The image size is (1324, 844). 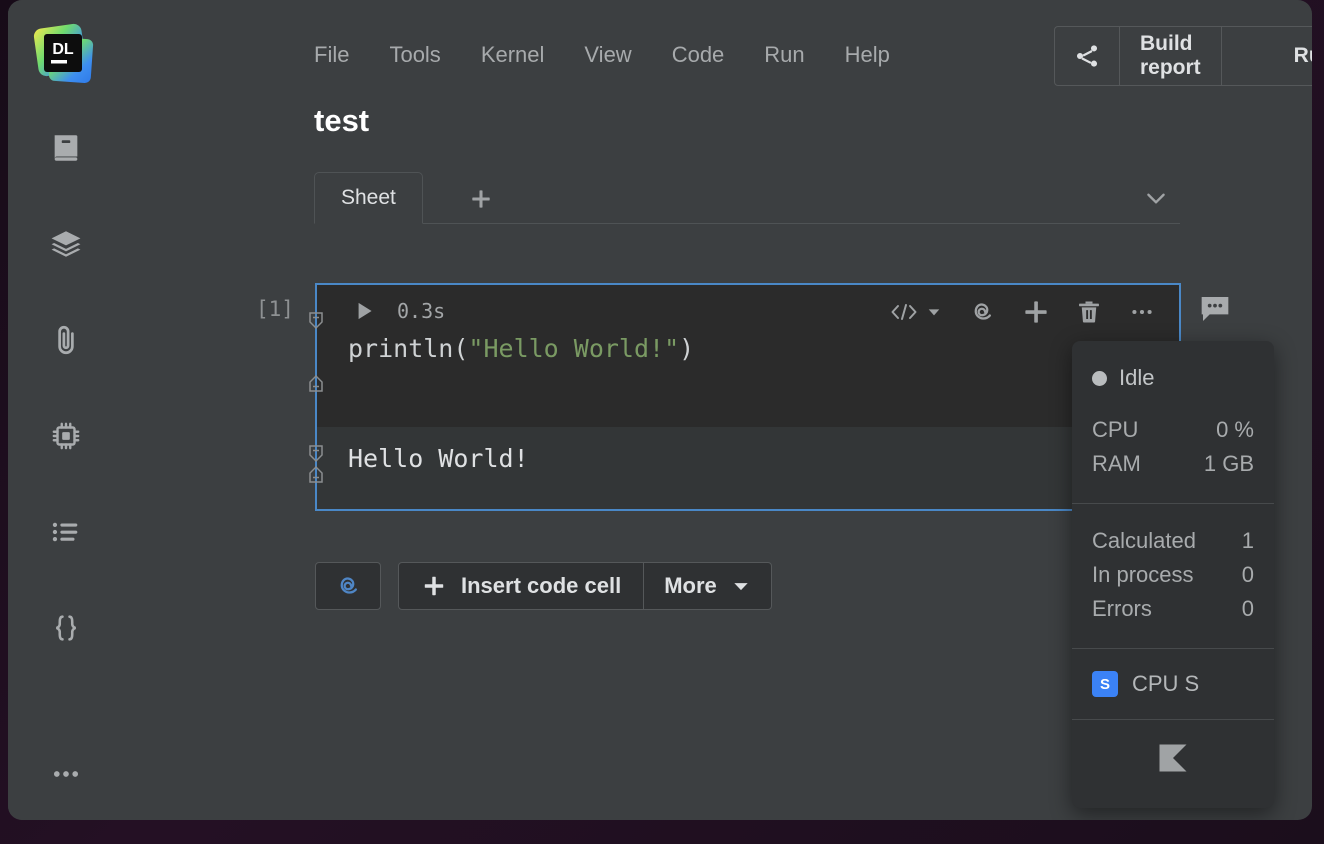 What do you see at coordinates (421, 311) in the screenshot?
I see `cell-exec-time: 0.3s` at bounding box center [421, 311].